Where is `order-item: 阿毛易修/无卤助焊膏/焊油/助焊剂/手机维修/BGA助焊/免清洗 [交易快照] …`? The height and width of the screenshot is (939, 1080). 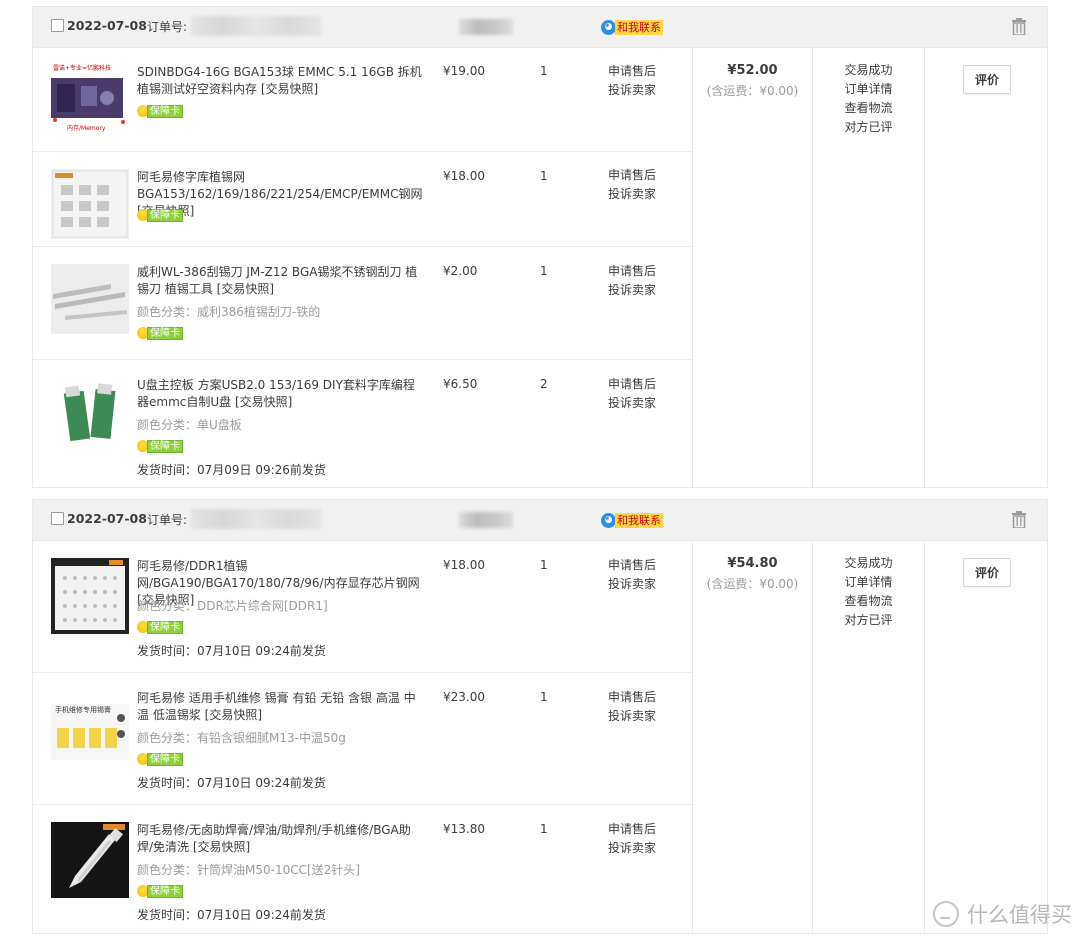
order-item: 阿毛易修/无卤助焊膏/焊油/助焊剂/手机维修/BGA助焊/免清洗 [交易快照] … is located at coordinates (362, 870).